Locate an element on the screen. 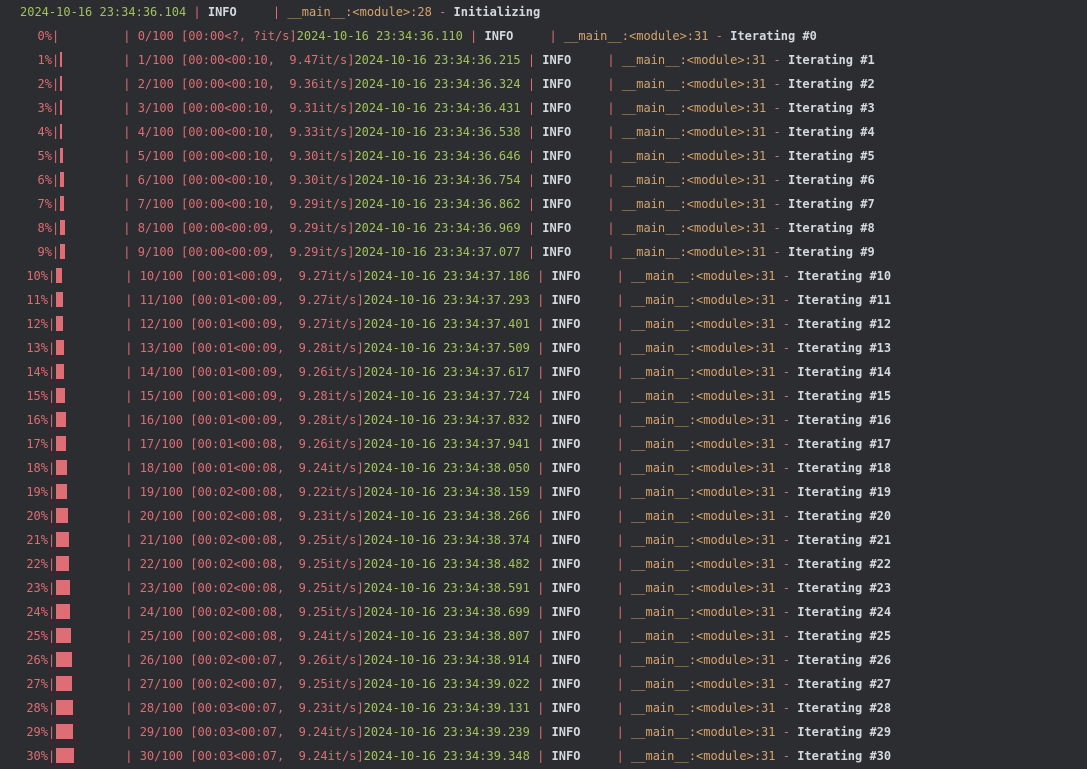 This screenshot has width=1087, height=769. progress-timing: [00:01<00:09, 9.26it/s] is located at coordinates (277, 372).